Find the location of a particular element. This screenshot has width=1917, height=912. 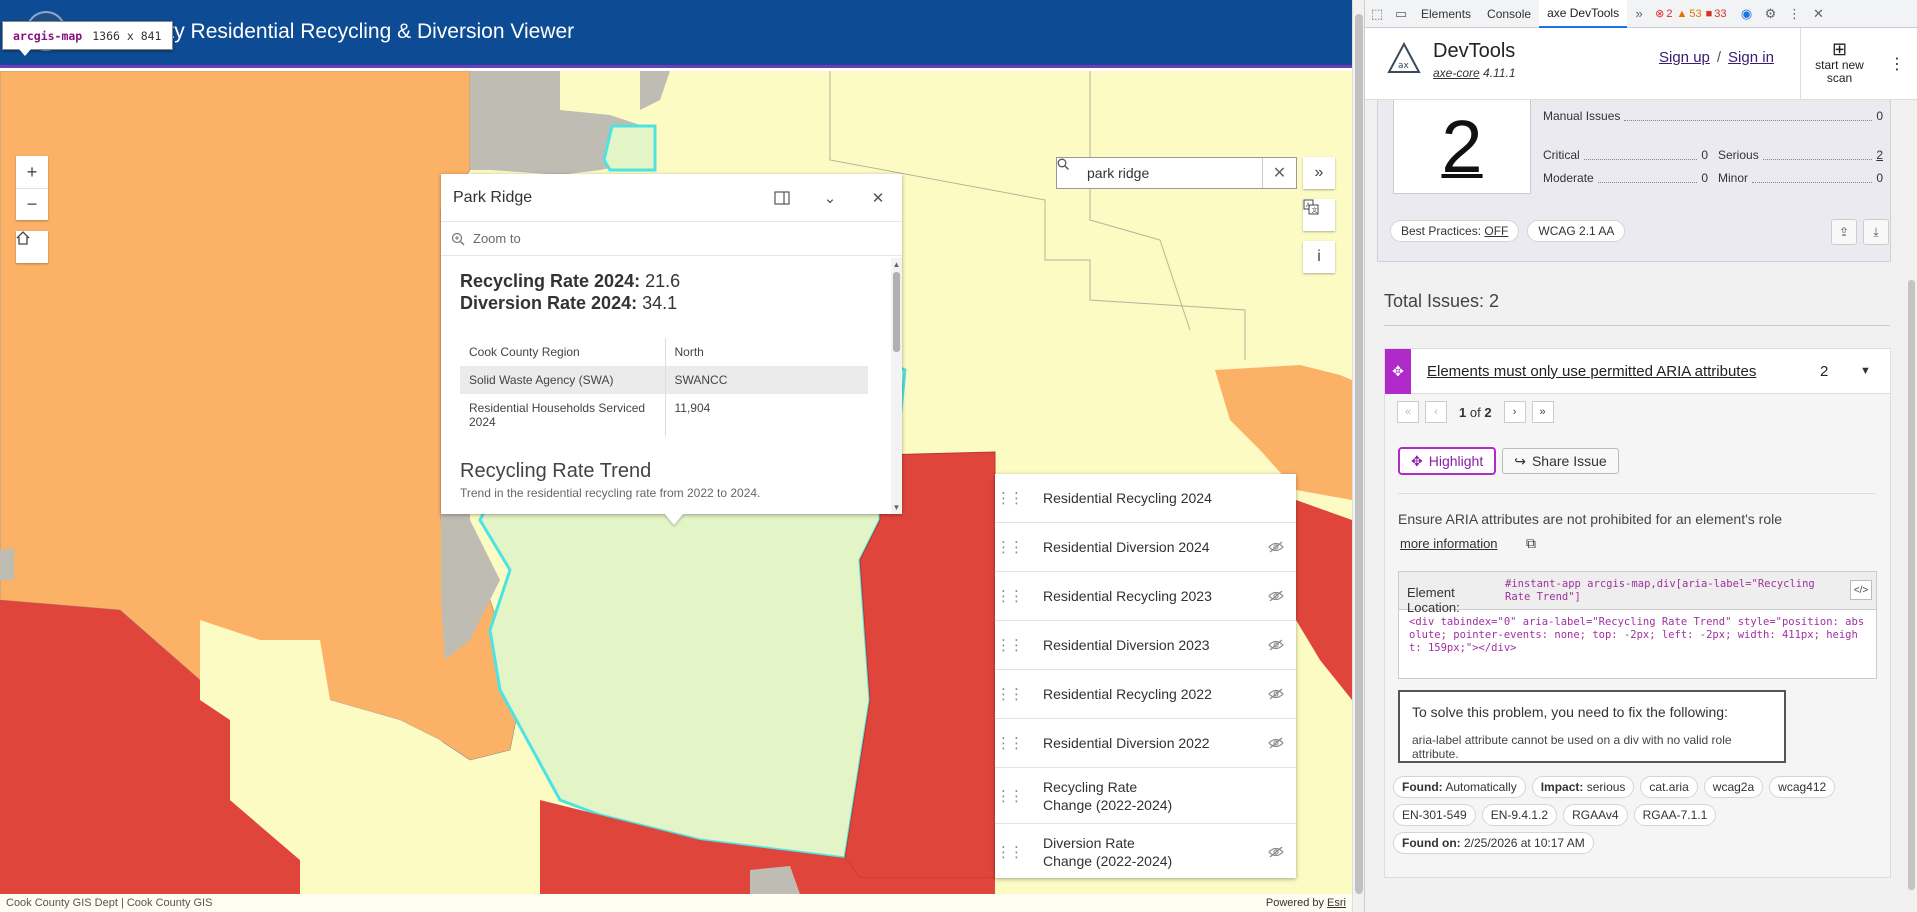

share-label: Share Issue is located at coordinates (1569, 461).